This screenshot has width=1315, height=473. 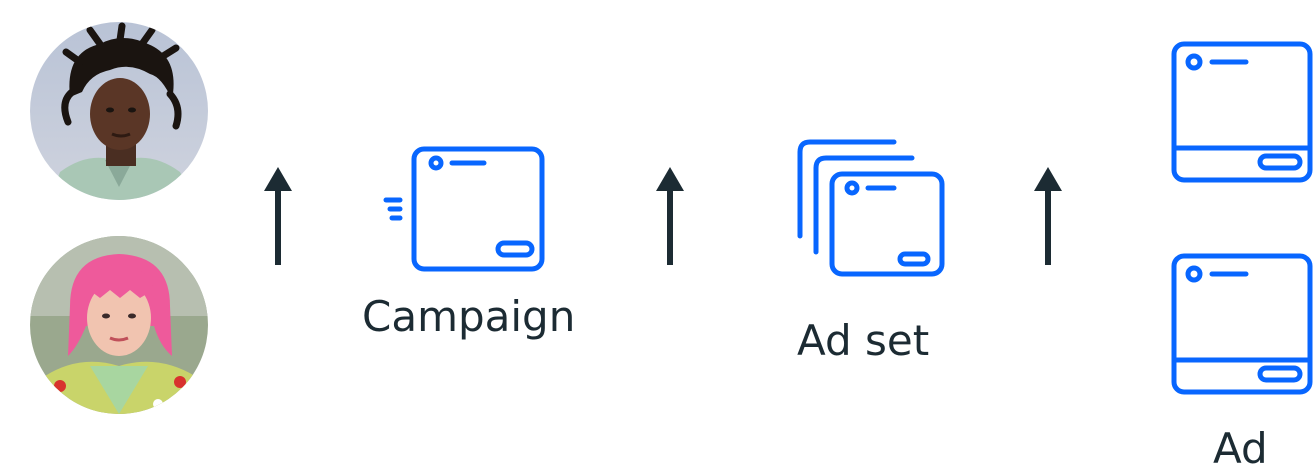 What do you see at coordinates (469, 316) in the screenshot?
I see `campaign-label: Campaign` at bounding box center [469, 316].